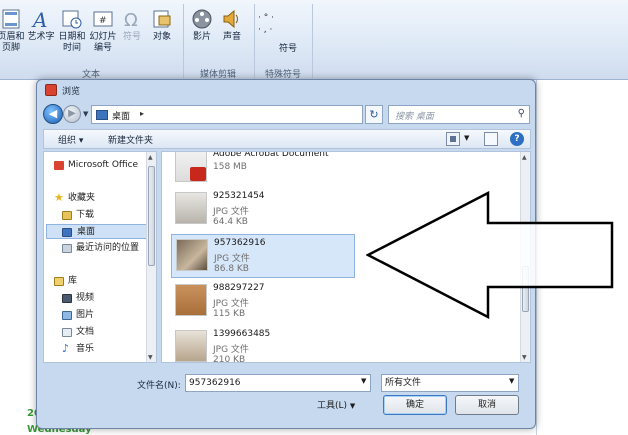  Describe the element at coordinates (41, 25) in the screenshot. I see `wordart-button: A 艺术字` at that location.